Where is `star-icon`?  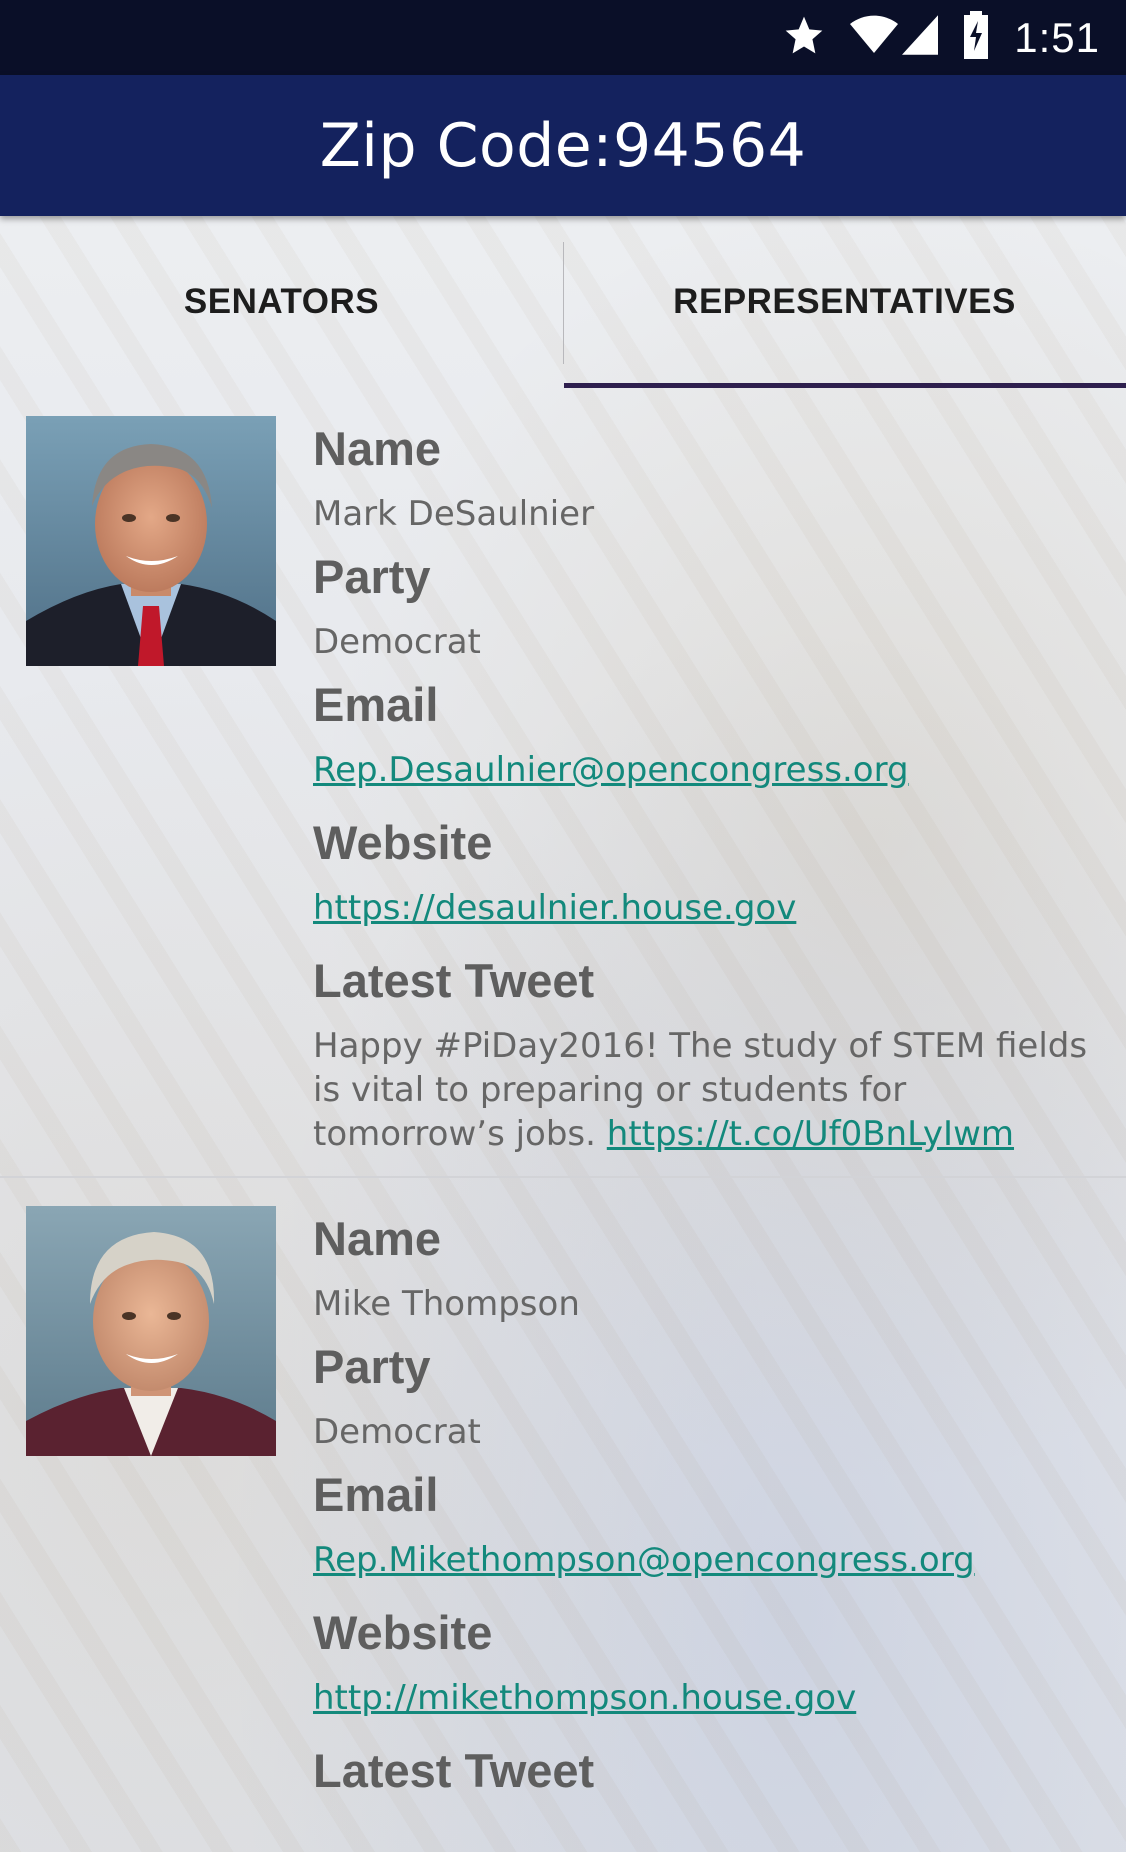 star-icon is located at coordinates (804, 37).